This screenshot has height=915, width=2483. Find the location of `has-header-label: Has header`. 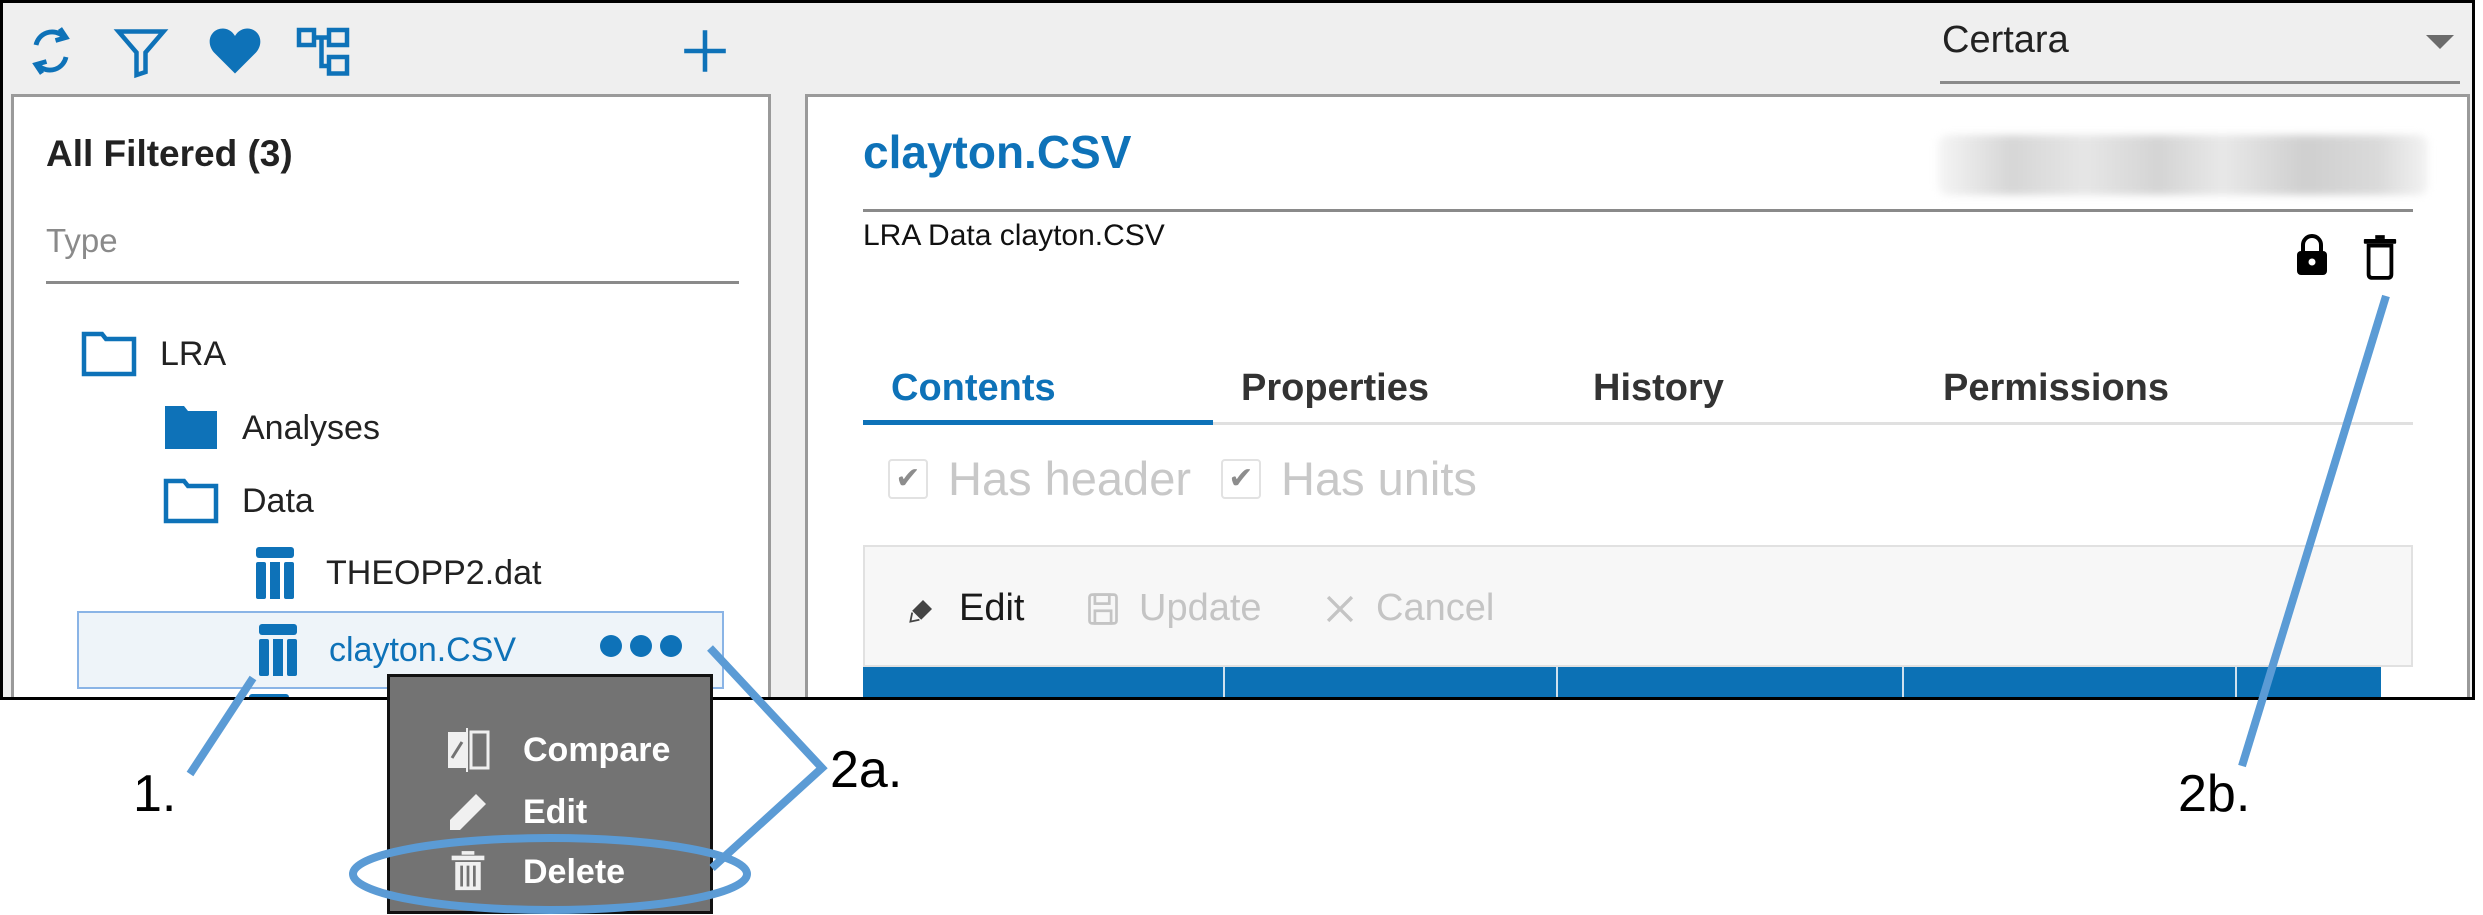

has-header-label: Has header is located at coordinates (1069, 478).